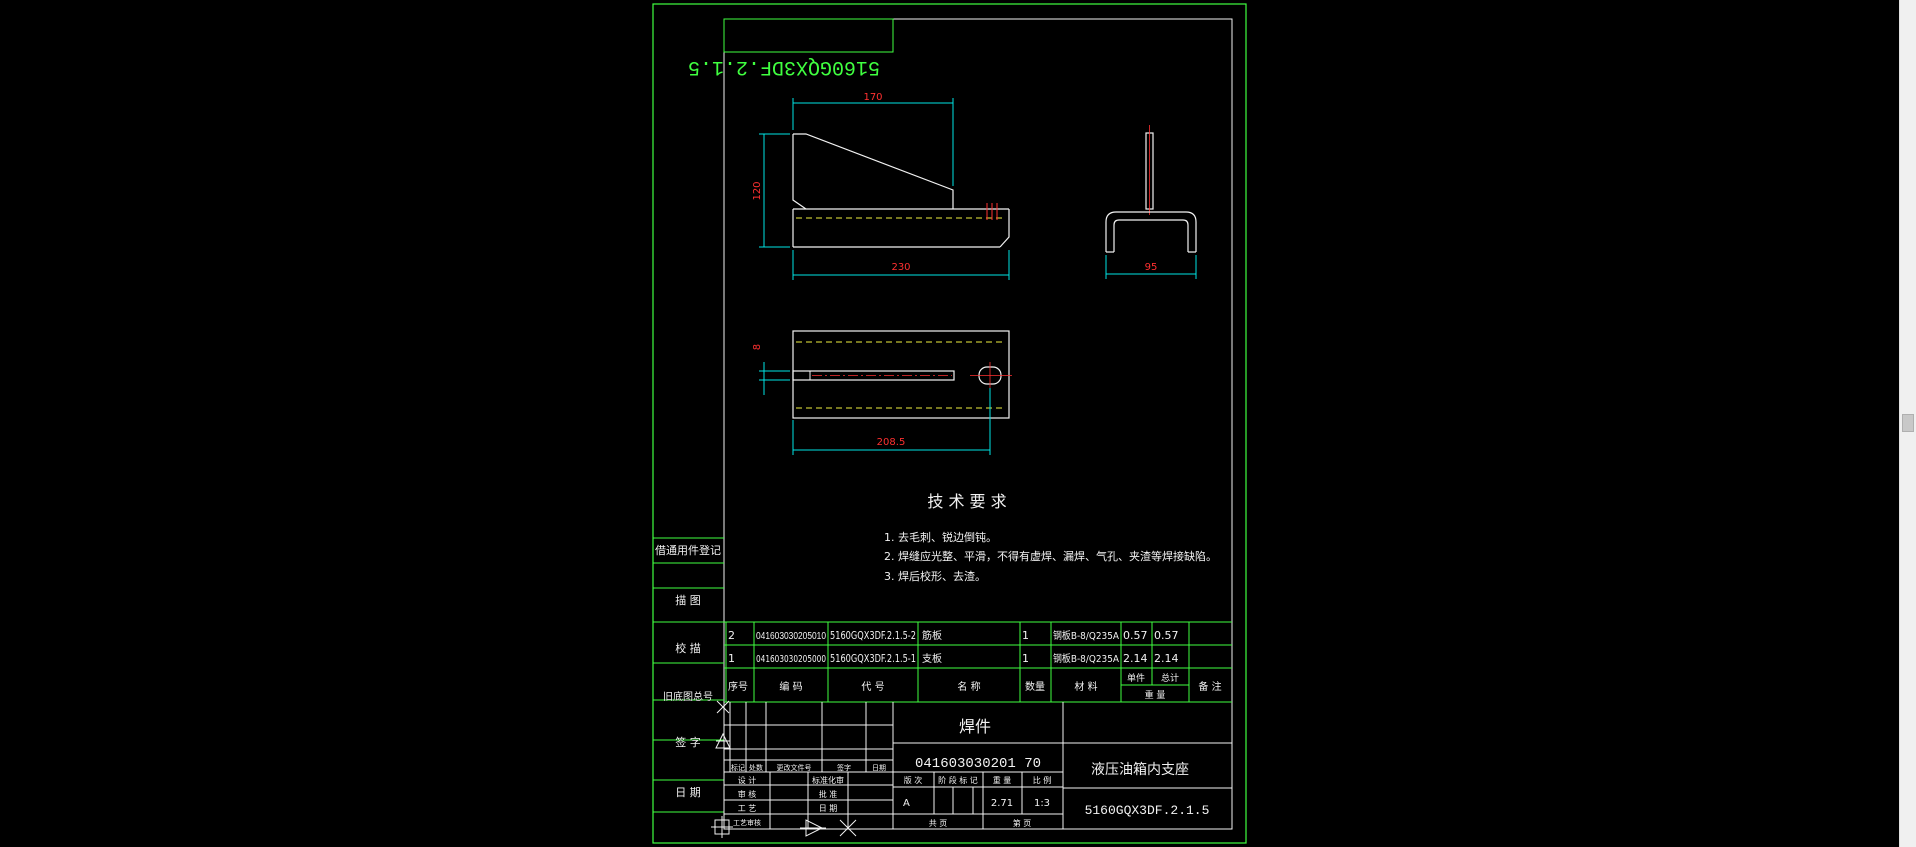 This screenshot has height=847, width=1916. I want to click on svg-text: 支板, so click(932, 658).